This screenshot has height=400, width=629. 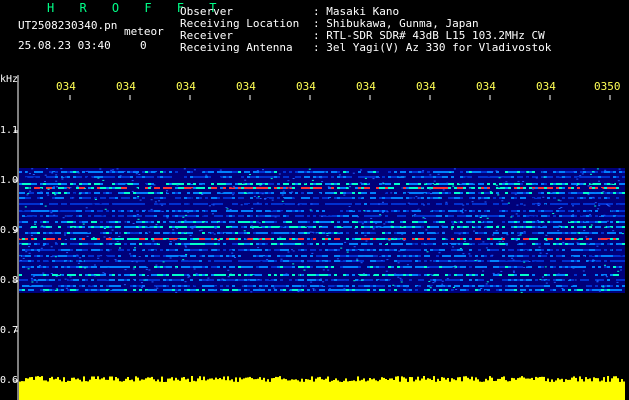 What do you see at coordinates (206, 35) in the screenshot?
I see `info-label-receiver: Receiver` at bounding box center [206, 35].